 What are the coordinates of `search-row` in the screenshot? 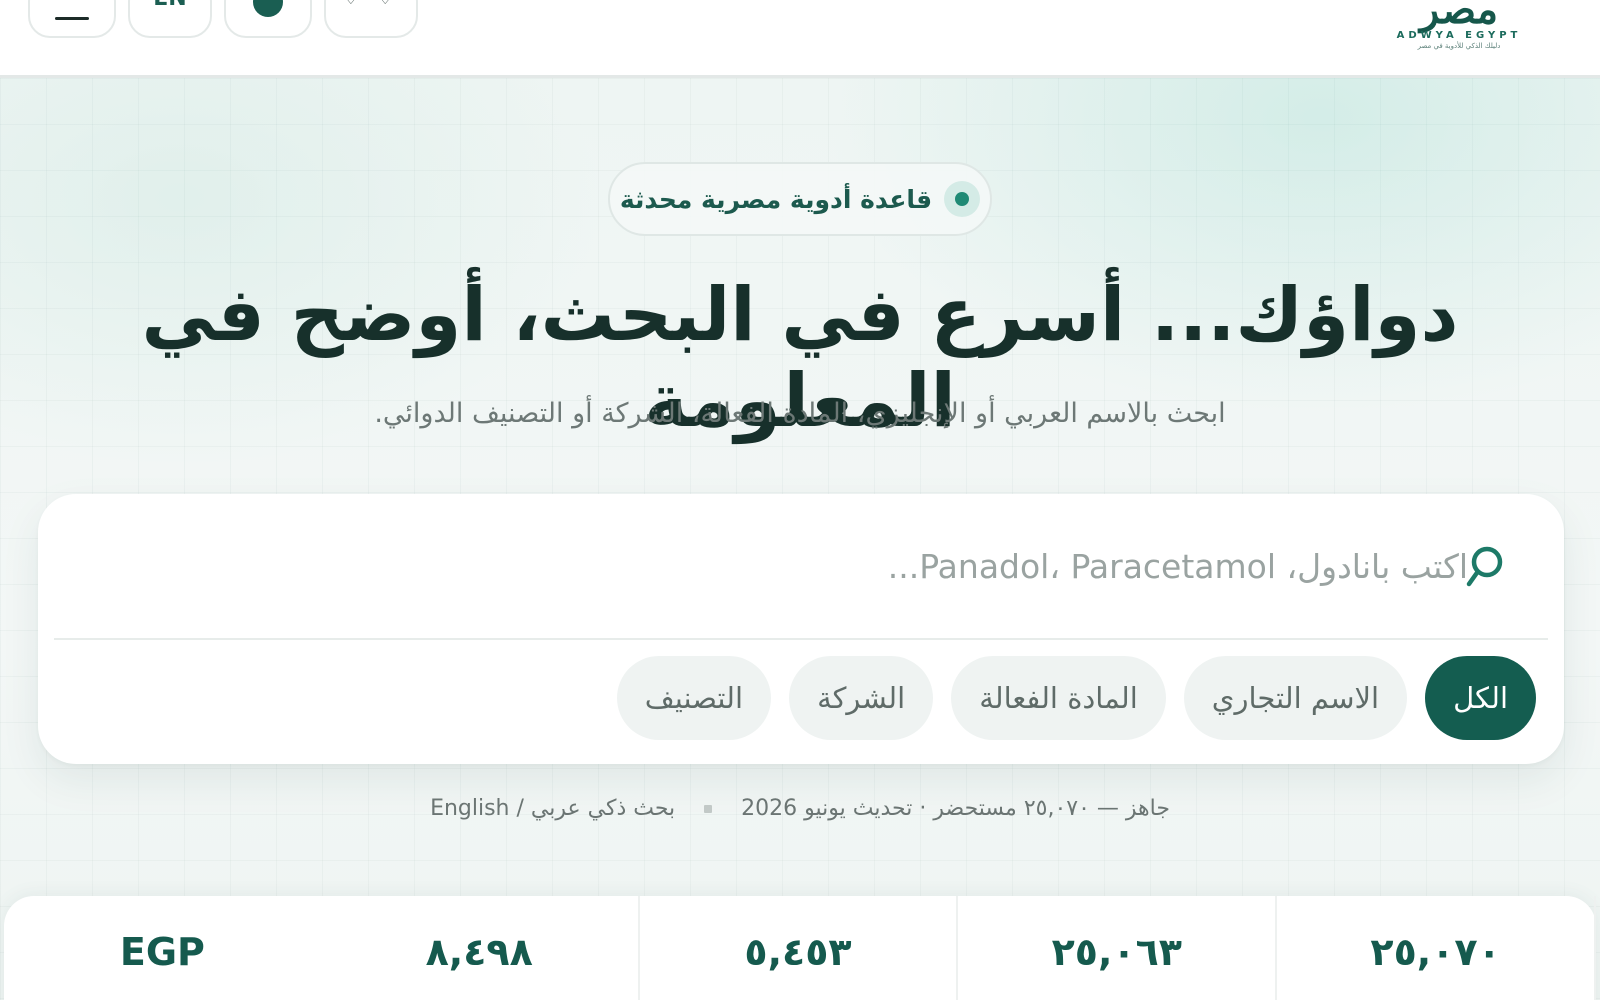 It's located at (801, 566).